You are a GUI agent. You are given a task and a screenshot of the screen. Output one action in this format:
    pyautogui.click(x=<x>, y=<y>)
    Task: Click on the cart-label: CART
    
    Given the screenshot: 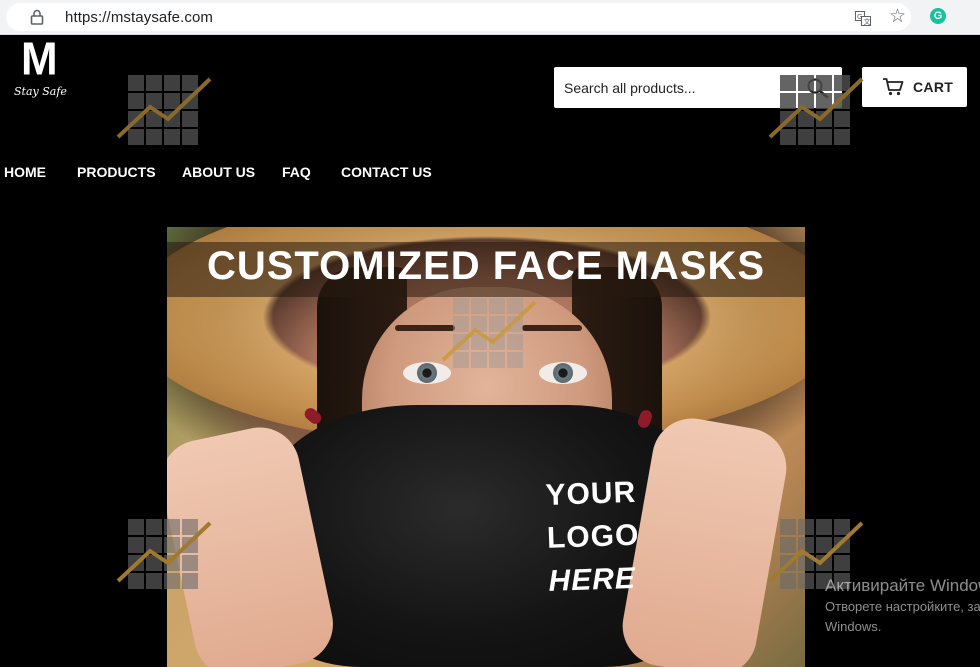 What is the action you would take?
    pyautogui.click(x=933, y=87)
    